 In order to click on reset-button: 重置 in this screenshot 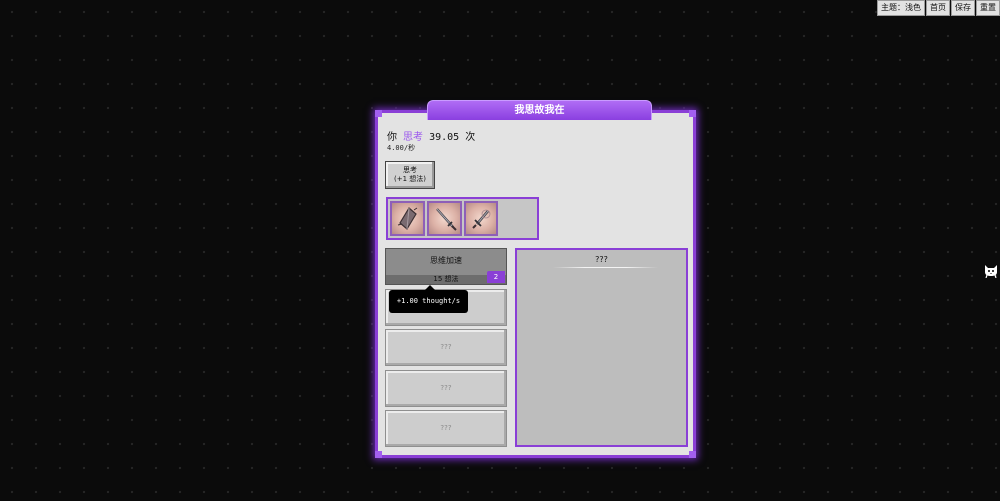, I will do `click(988, 8)`.